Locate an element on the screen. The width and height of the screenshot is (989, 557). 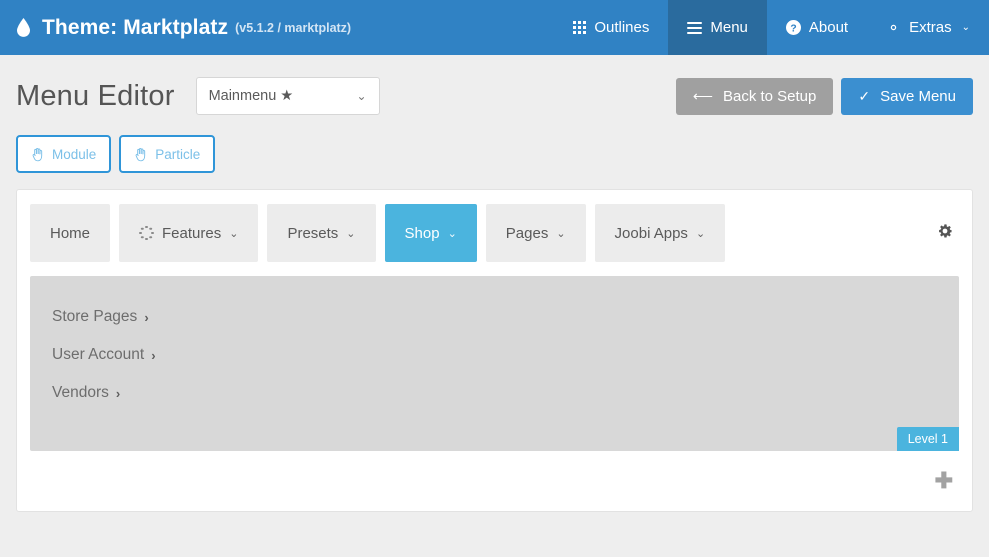
add-menu-item-button: ✚ is located at coordinates (944, 481).